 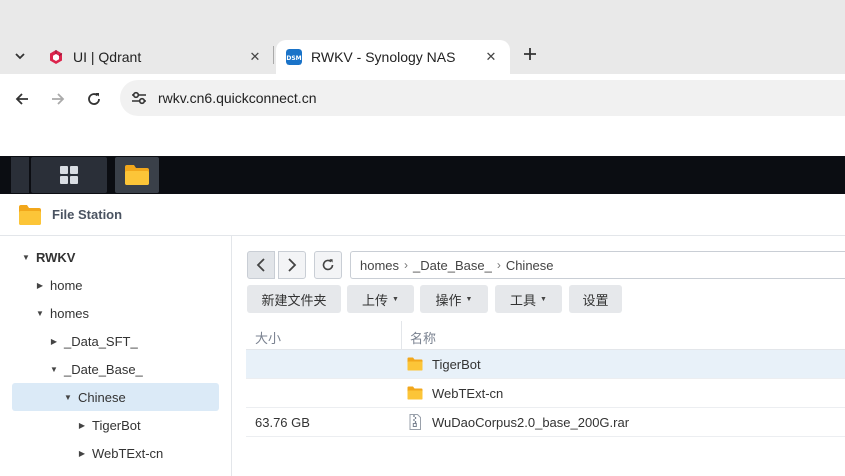 I want to click on new-folder-button: 新建文件夹, so click(x=294, y=299).